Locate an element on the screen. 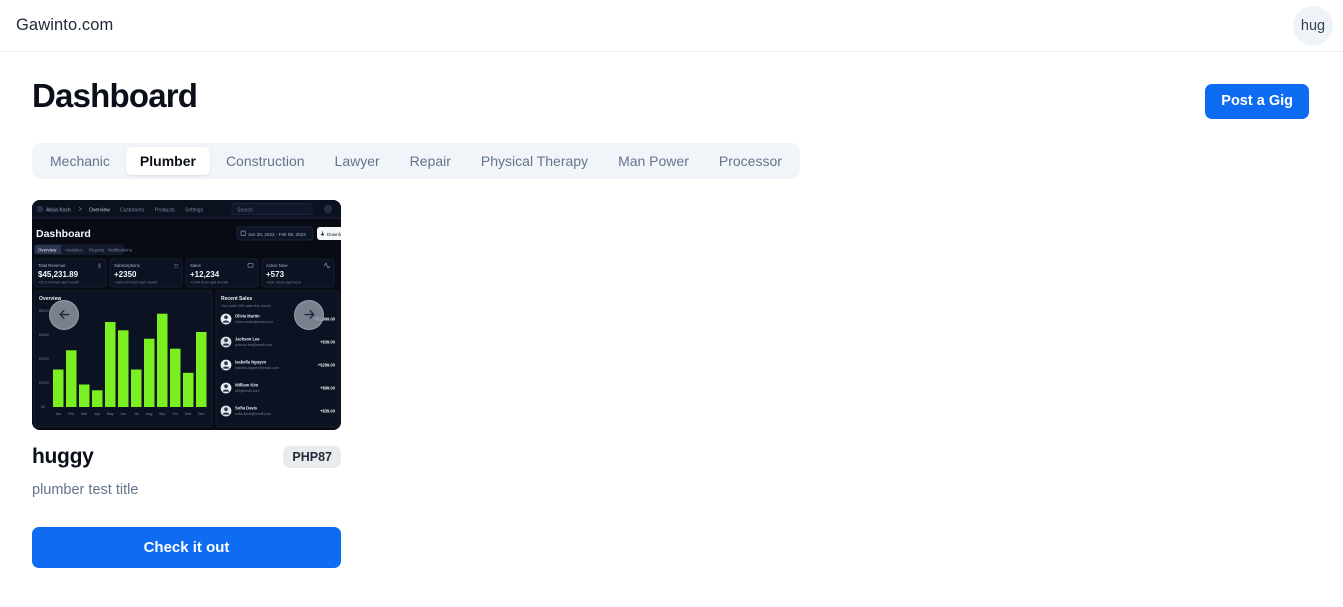  svg-text: +12,234 is located at coordinates (205, 274).